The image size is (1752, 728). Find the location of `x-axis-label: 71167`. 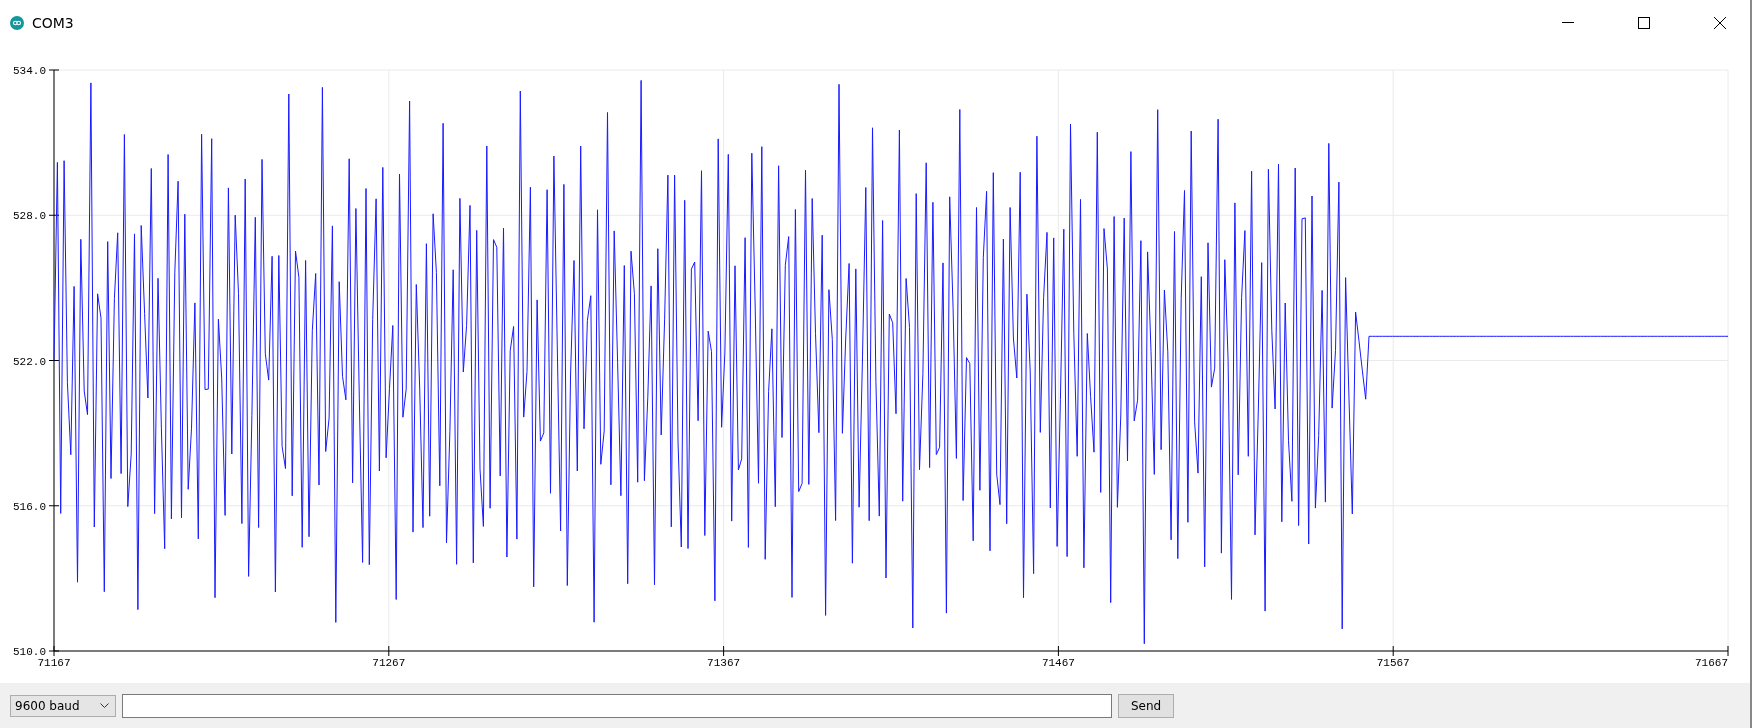

x-axis-label: 71167 is located at coordinates (54, 663).